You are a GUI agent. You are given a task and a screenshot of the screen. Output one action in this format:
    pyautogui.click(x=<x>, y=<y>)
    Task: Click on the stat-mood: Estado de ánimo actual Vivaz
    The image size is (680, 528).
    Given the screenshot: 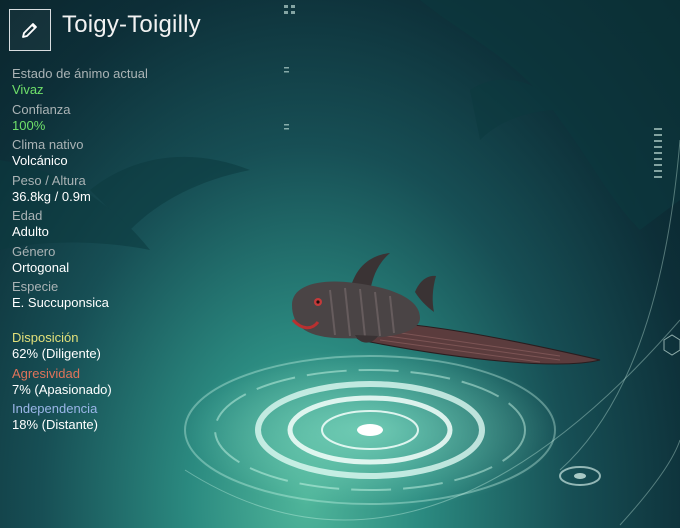 What is the action you would take?
    pyautogui.click(x=102, y=84)
    